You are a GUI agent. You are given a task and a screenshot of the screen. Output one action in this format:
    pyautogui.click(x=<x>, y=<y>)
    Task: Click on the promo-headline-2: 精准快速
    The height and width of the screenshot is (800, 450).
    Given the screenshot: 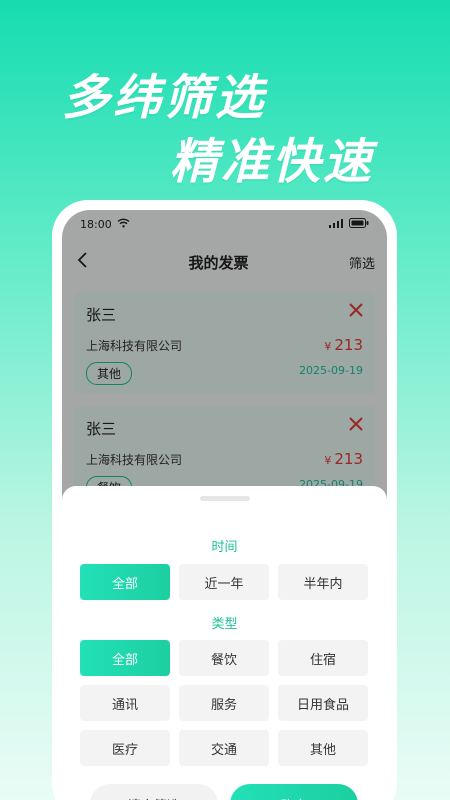 What is the action you would take?
    pyautogui.click(x=272, y=162)
    